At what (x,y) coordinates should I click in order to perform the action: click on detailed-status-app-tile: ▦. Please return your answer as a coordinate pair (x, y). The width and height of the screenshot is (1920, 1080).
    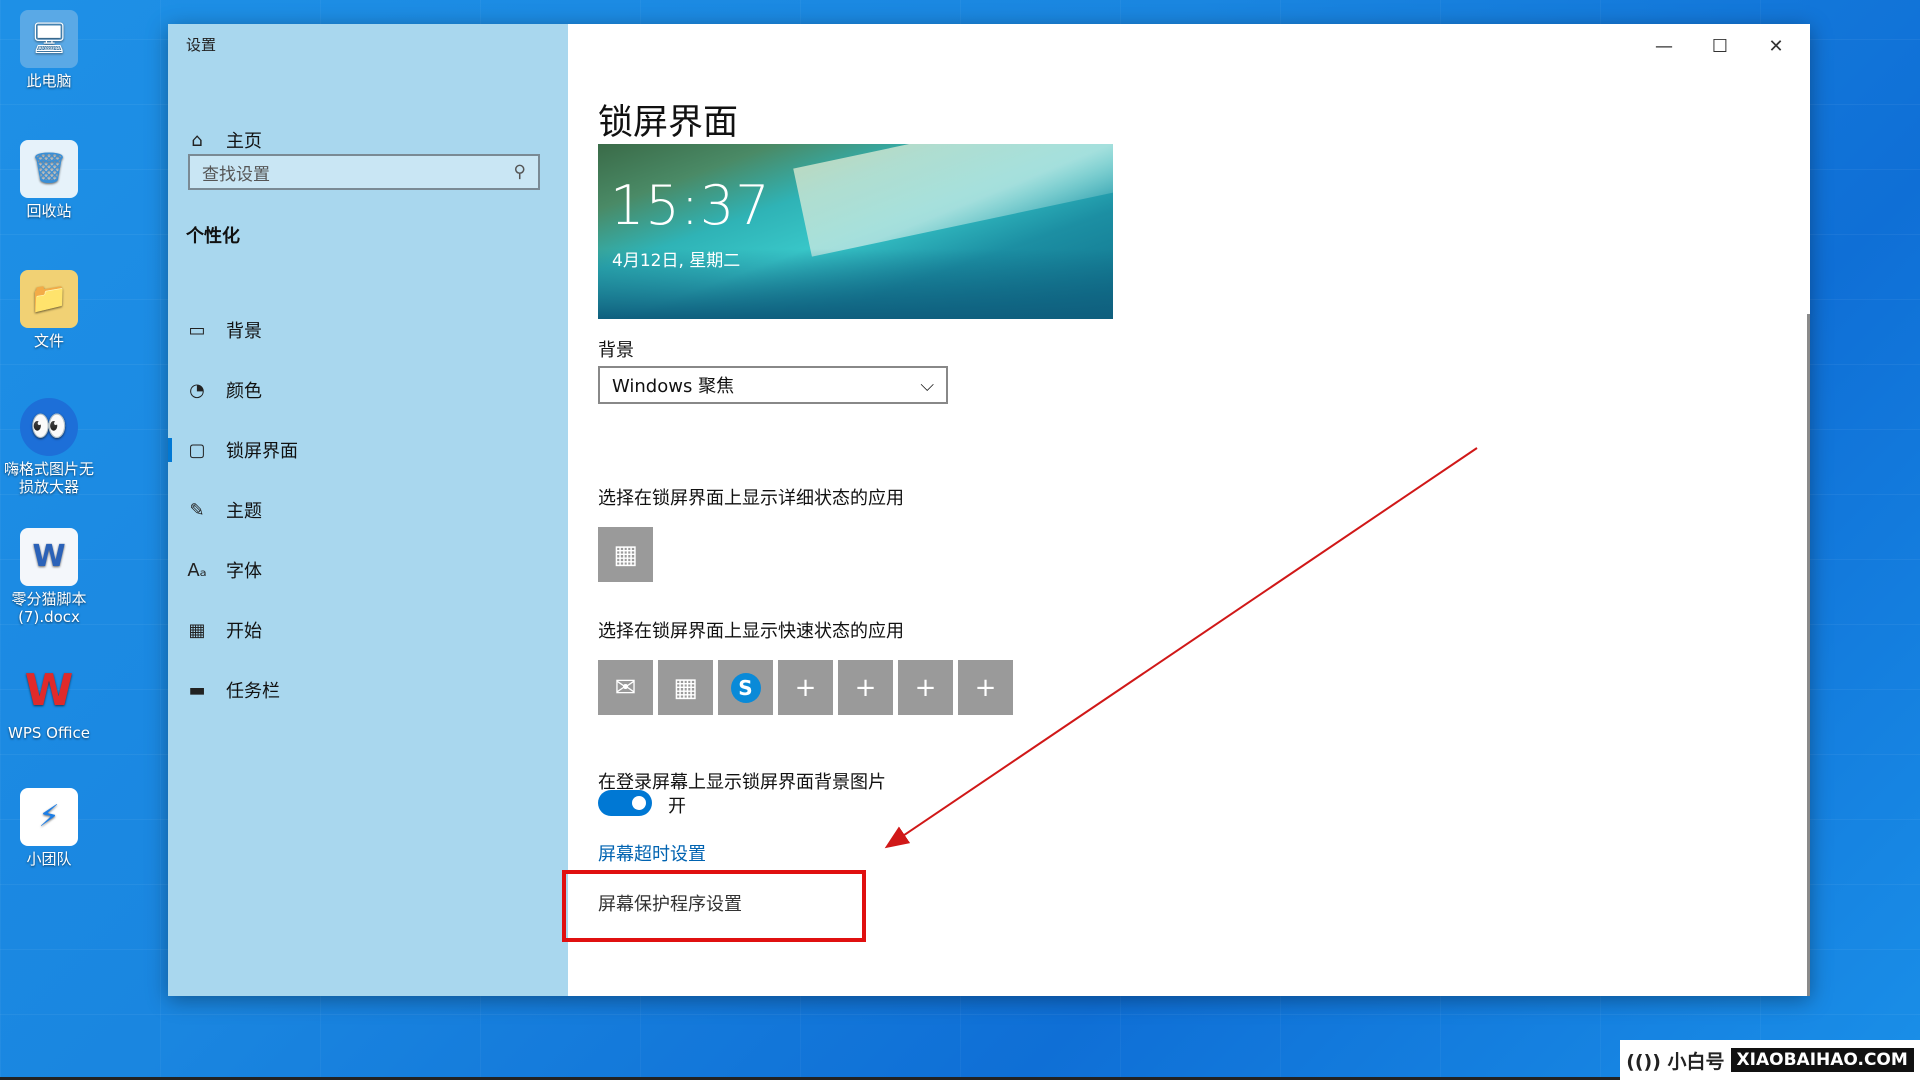
    Looking at the image, I should click on (625, 554).